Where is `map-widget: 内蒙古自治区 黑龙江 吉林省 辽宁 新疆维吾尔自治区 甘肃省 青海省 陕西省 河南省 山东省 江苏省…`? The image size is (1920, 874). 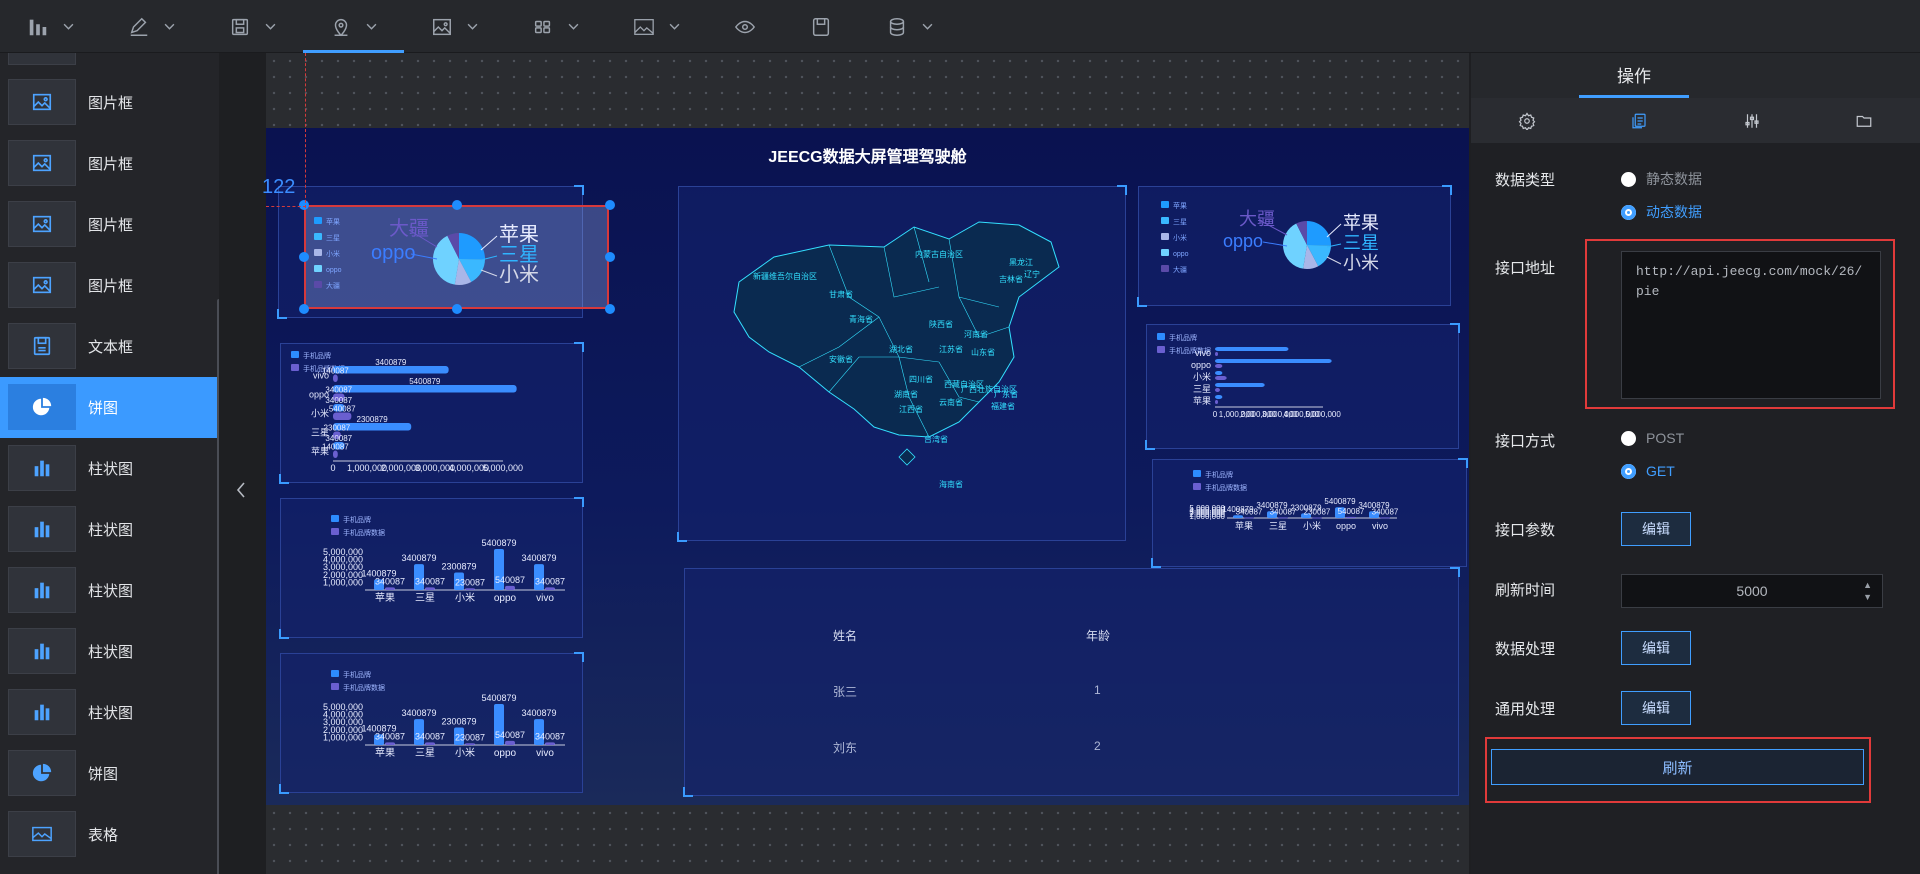
map-widget: 内蒙古自治区 黑龙江 吉林省 辽宁 新疆维吾尔自治区 甘肃省 青海省 陕西省 河南省 山东省 江苏省… is located at coordinates (902, 363).